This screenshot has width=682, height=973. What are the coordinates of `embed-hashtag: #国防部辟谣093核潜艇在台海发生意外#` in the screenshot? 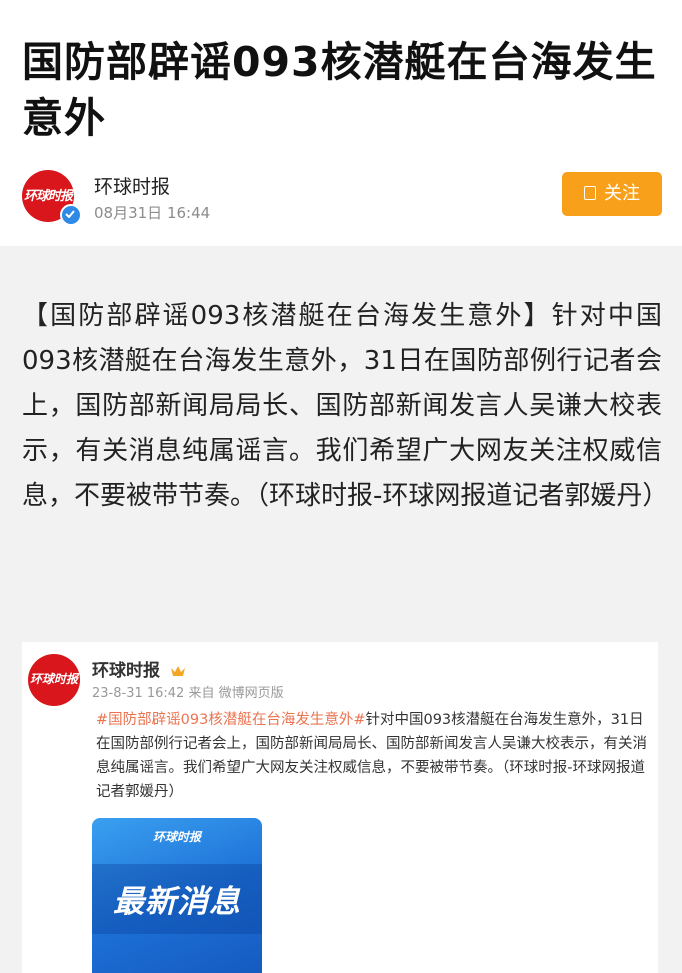 It's located at (230, 720).